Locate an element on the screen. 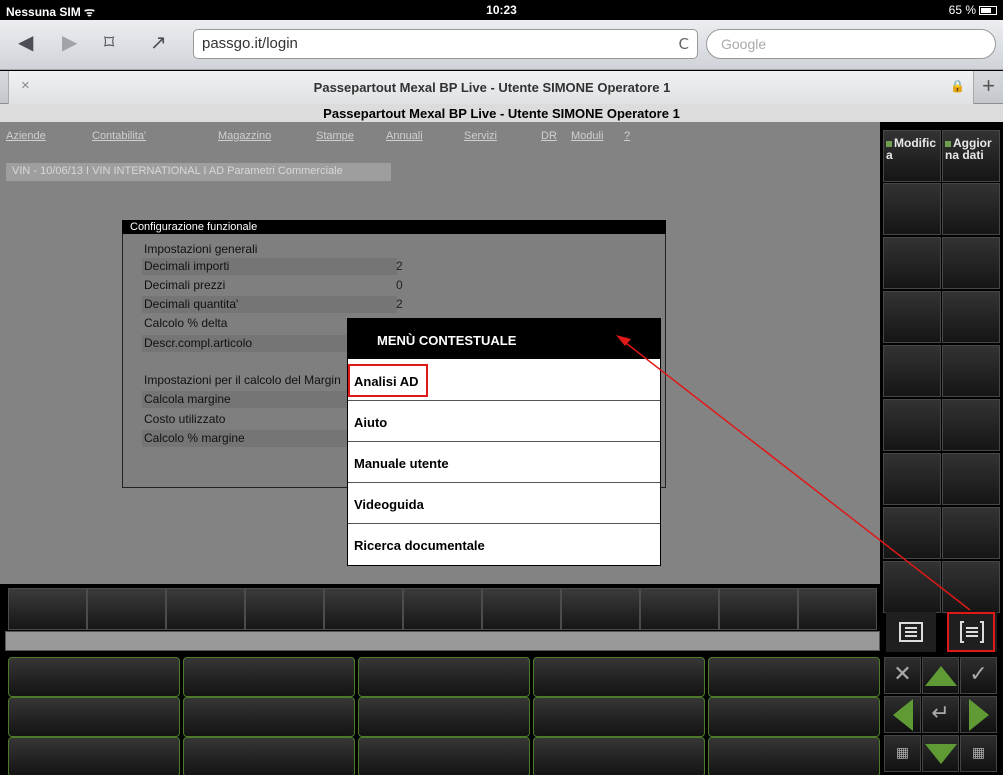 The image size is (1003, 775). annotation-arrow is located at coordinates (793, 473).